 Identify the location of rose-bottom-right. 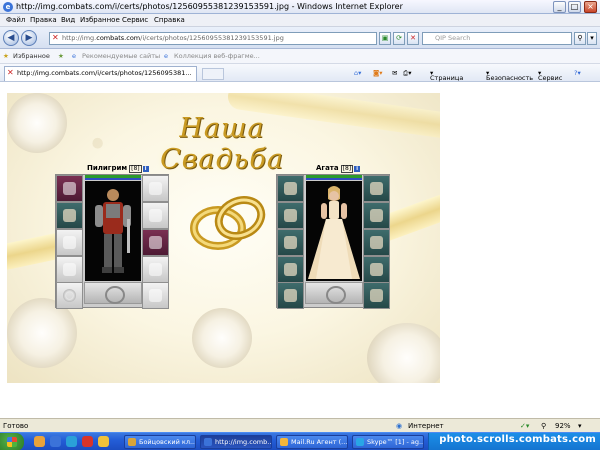
(403, 353).